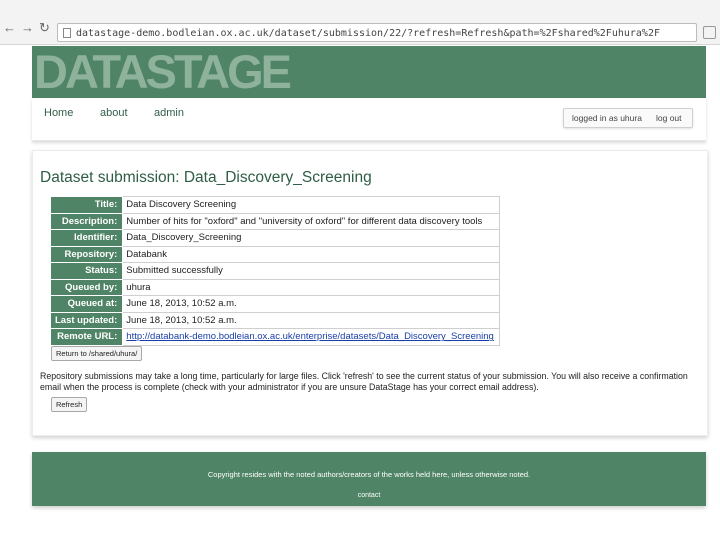 The width and height of the screenshot is (720, 540). I want to click on row-value: Data_Discovery_Screening, so click(311, 238).